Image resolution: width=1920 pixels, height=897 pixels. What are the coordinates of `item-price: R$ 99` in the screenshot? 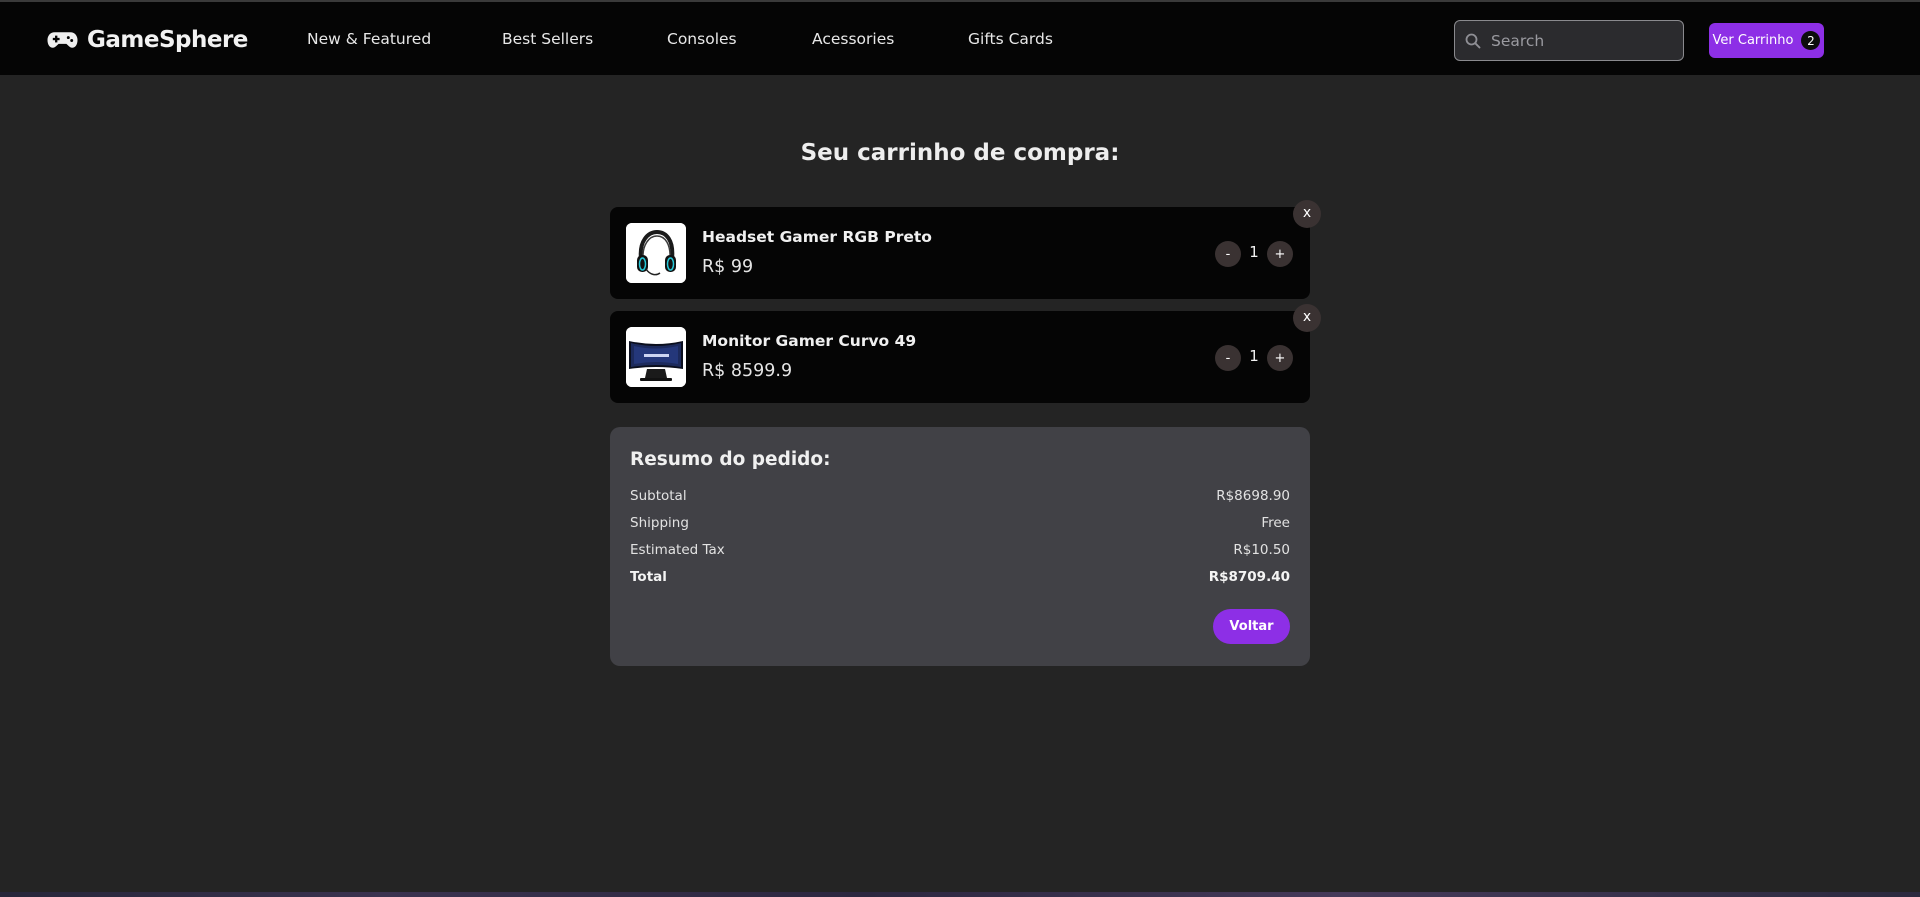 It's located at (728, 267).